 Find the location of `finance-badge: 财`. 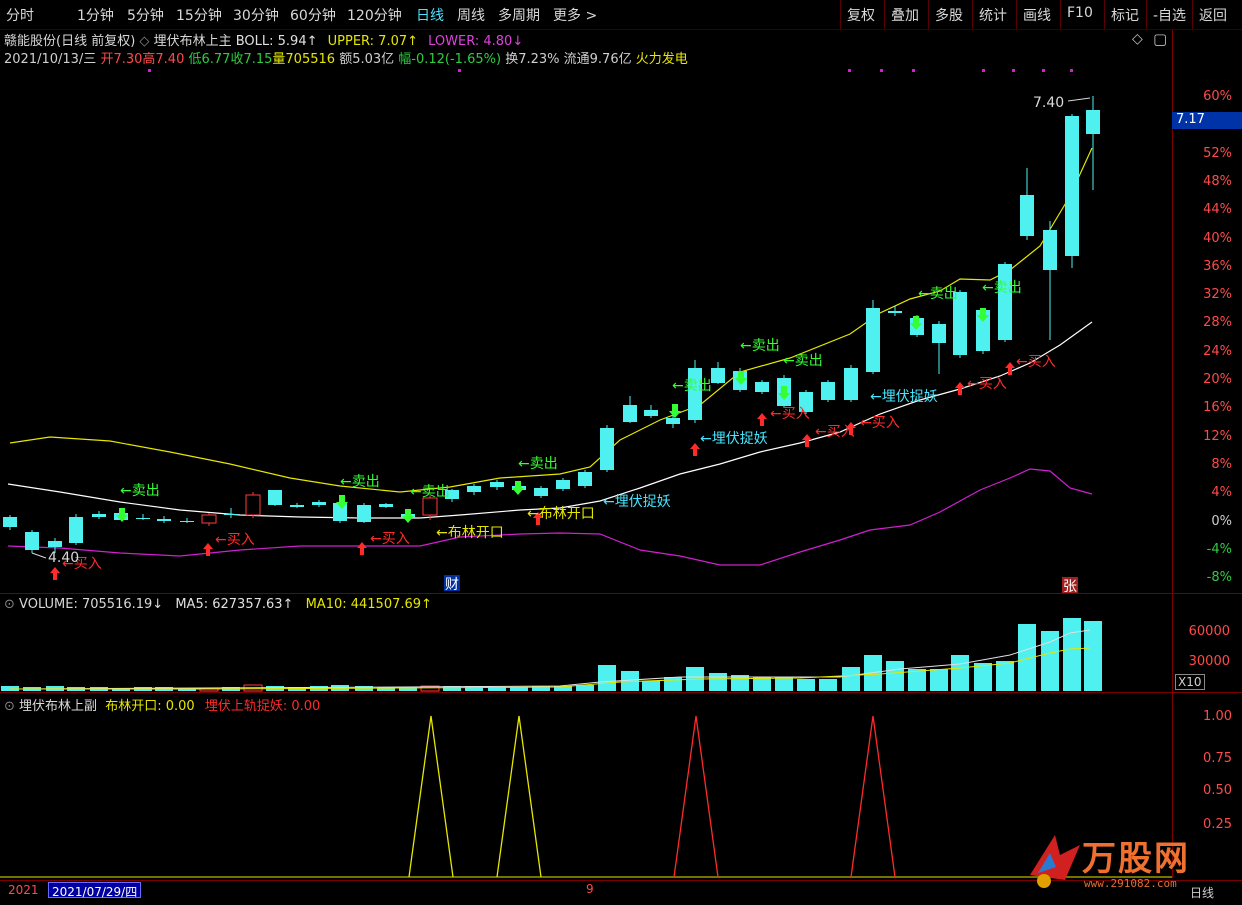

finance-badge: 财 is located at coordinates (452, 585).